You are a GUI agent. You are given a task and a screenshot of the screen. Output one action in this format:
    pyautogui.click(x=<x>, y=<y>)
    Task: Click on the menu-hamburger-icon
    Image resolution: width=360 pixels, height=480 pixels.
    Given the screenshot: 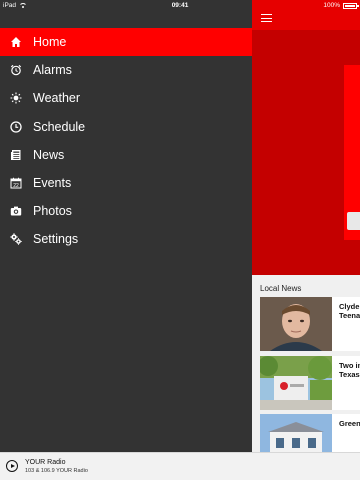 What is the action you would take?
    pyautogui.click(x=266, y=18)
    